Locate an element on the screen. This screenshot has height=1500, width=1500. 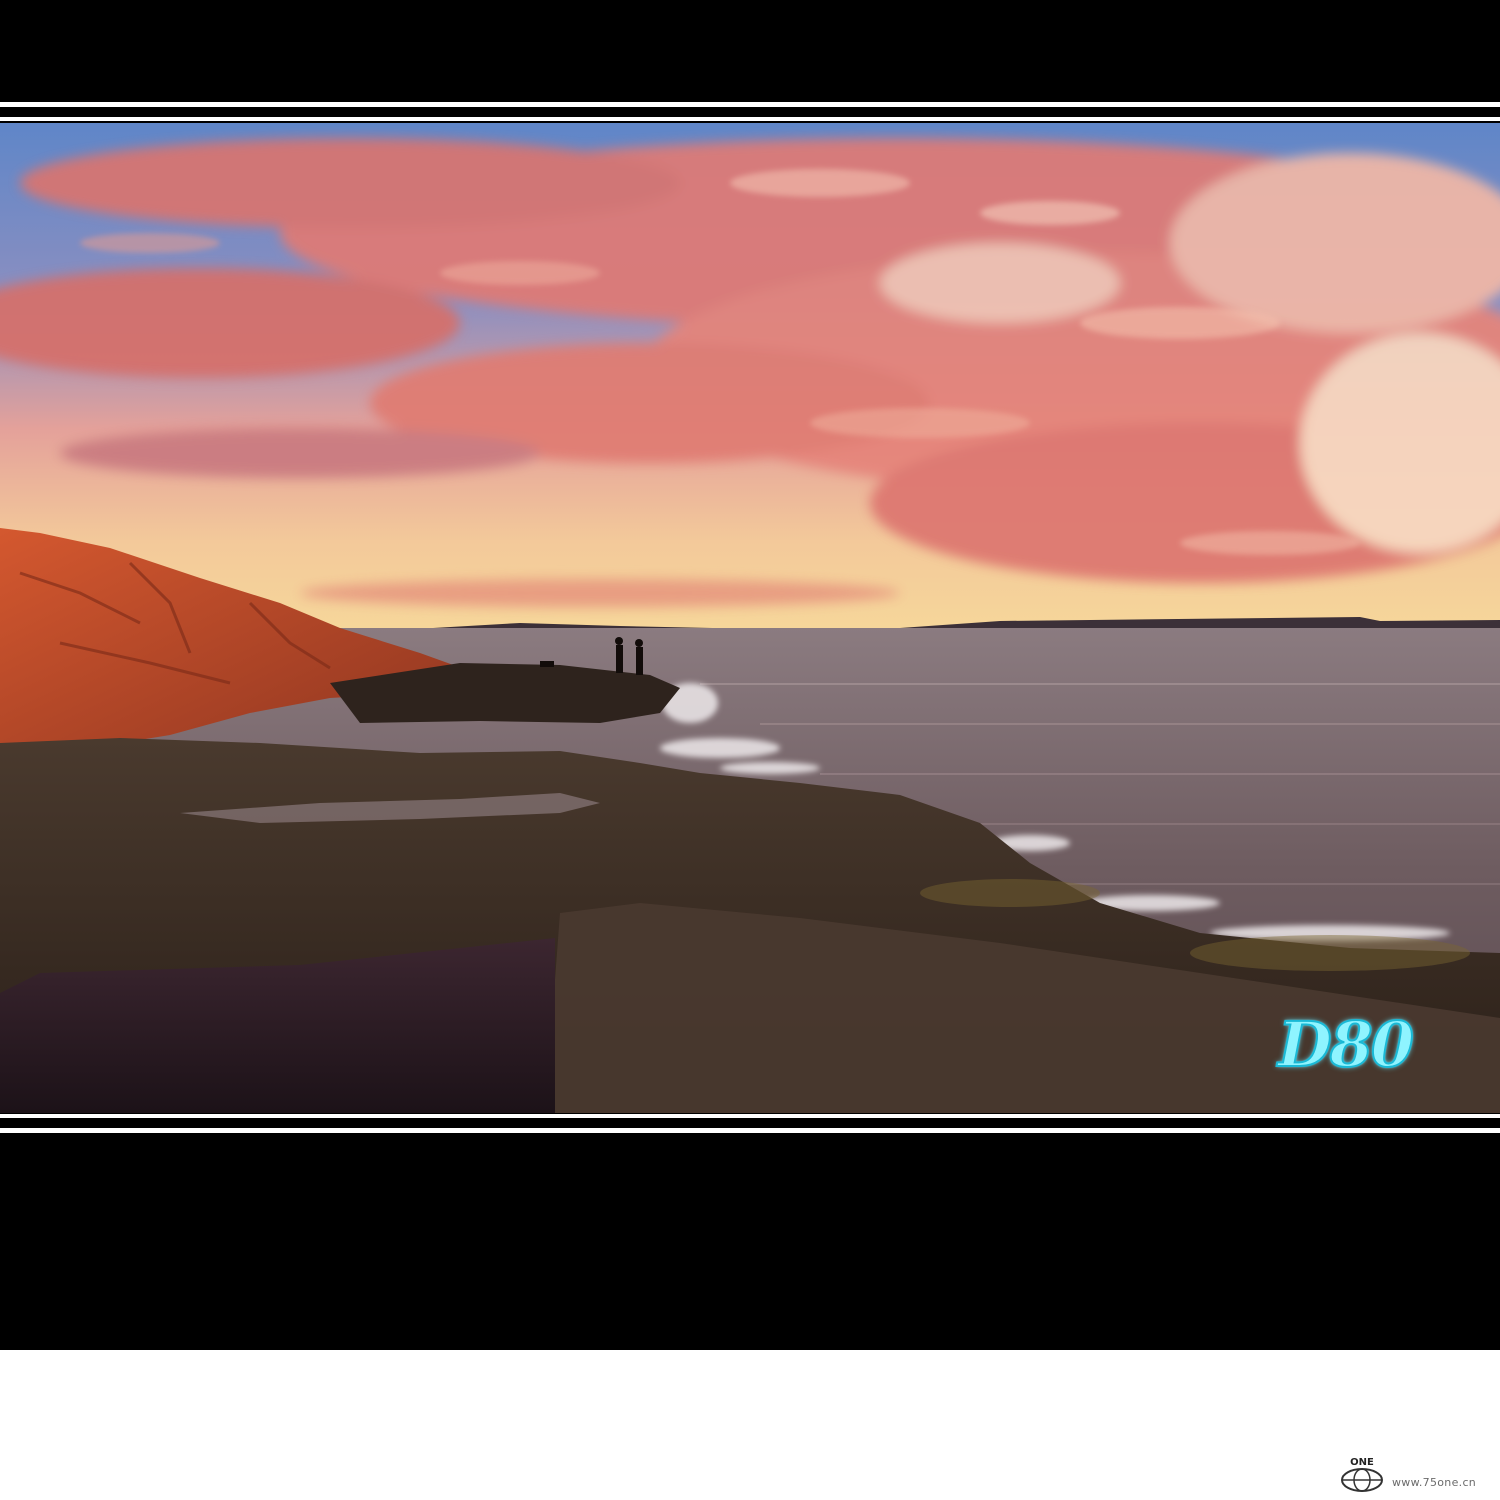
frame-line-bottom-outer is located at coordinates (750, 1130).